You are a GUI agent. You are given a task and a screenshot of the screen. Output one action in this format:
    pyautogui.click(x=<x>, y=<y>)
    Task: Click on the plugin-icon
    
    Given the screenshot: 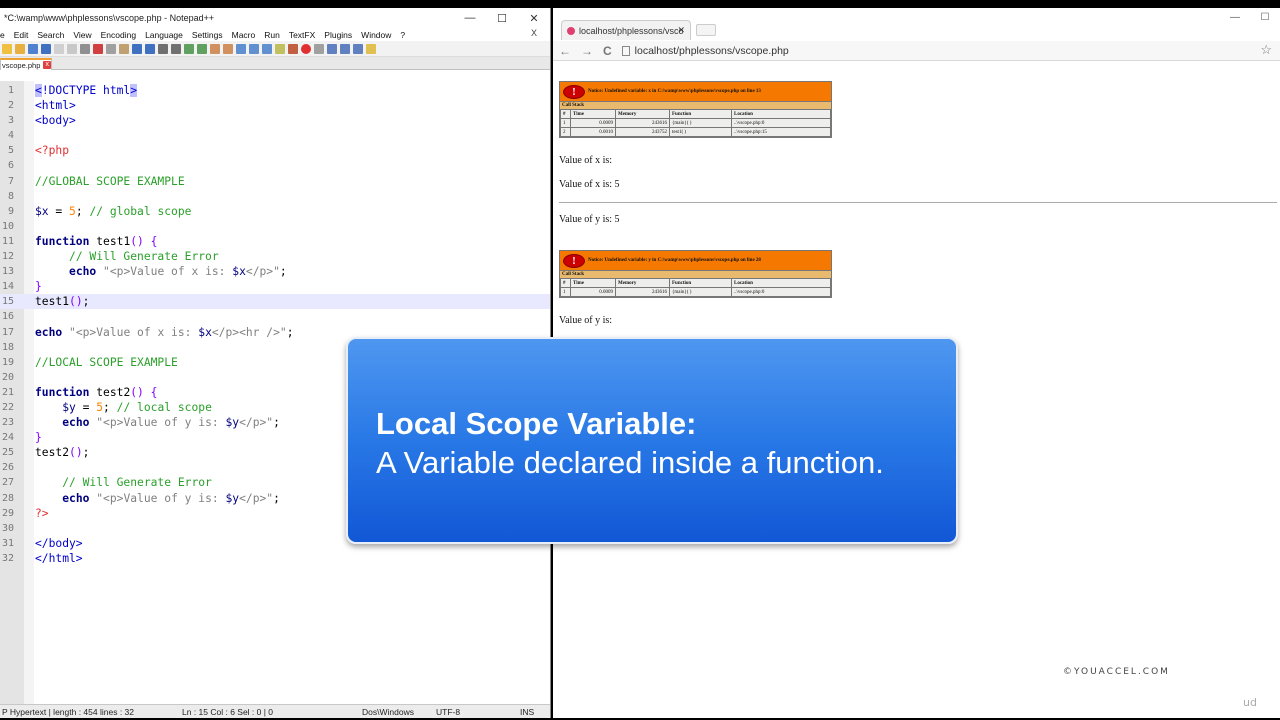 What is the action you would take?
    pyautogui.click(x=371, y=48)
    